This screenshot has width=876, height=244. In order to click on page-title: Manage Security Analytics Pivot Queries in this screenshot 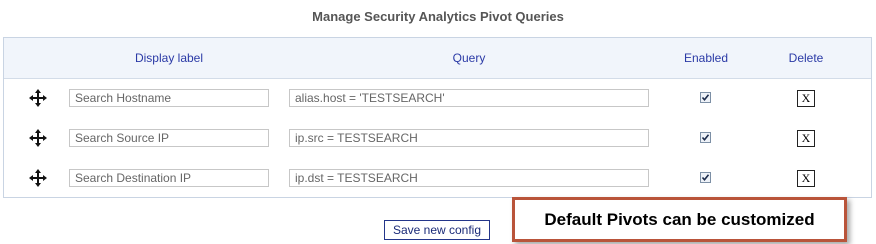, I will do `click(438, 16)`.